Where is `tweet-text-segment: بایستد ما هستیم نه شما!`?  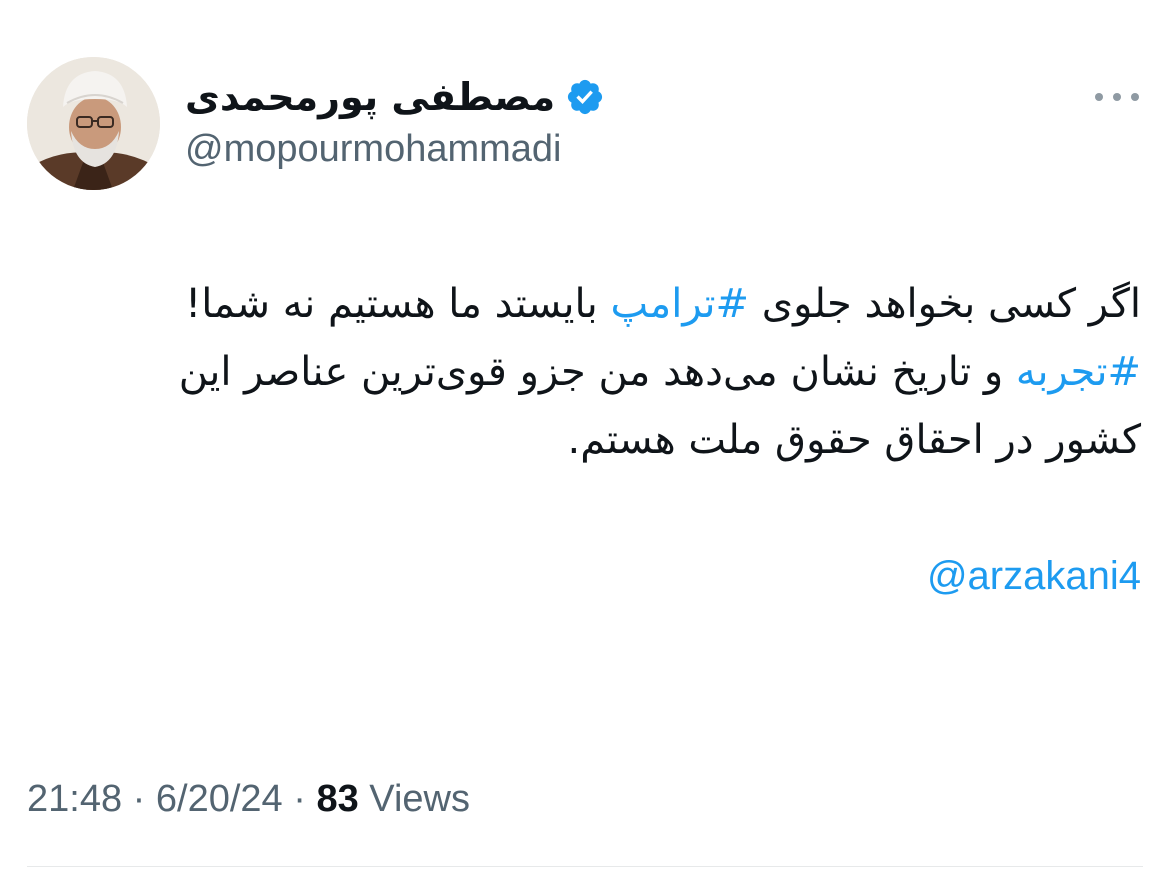
tweet-text-segment: بایستد ما هستیم نه شما! is located at coordinates (398, 304).